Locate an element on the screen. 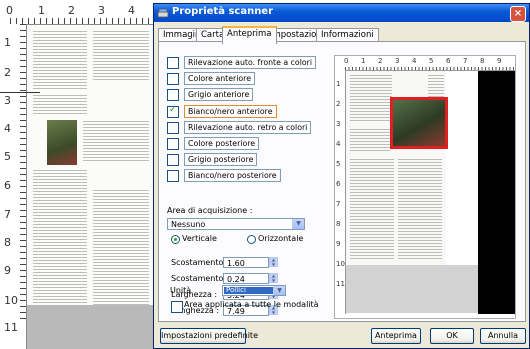 The width and height of the screenshot is (530, 349). ruler-number: 10 is located at coordinates (340, 264).